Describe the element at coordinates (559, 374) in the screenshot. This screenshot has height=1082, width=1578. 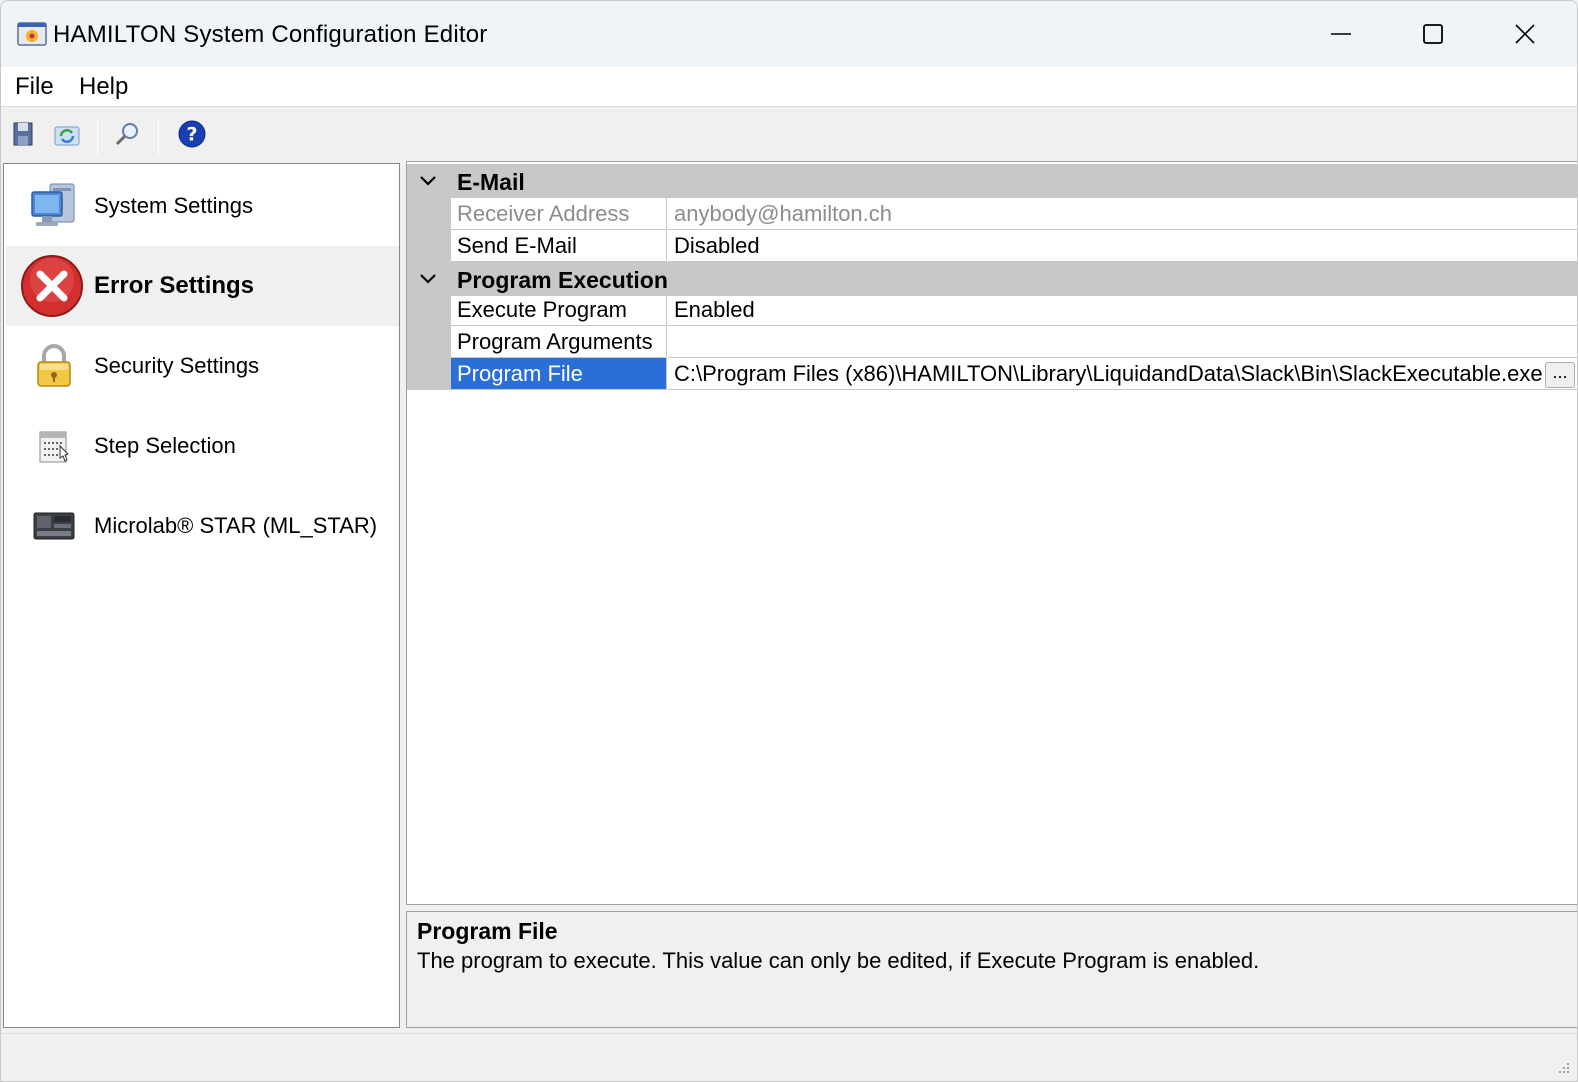
I see `property-name: Program File` at that location.